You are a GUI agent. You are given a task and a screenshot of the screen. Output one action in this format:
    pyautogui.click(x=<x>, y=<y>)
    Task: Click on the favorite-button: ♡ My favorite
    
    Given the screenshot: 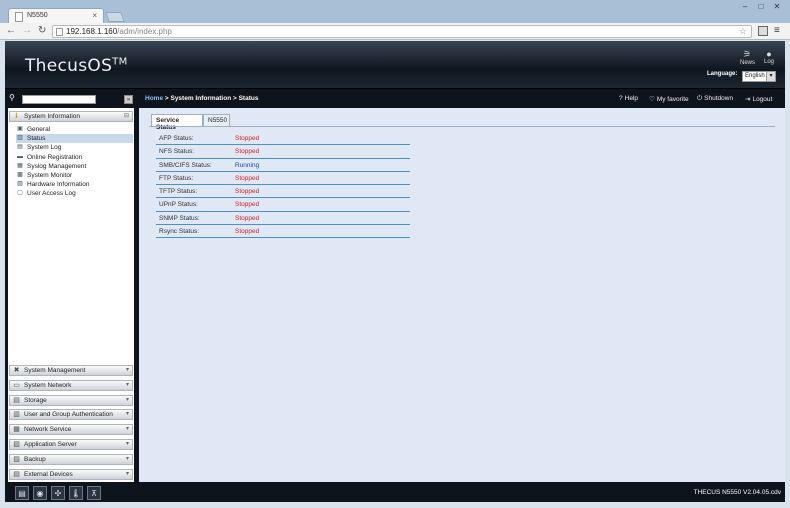 What is the action you would take?
    pyautogui.click(x=669, y=99)
    